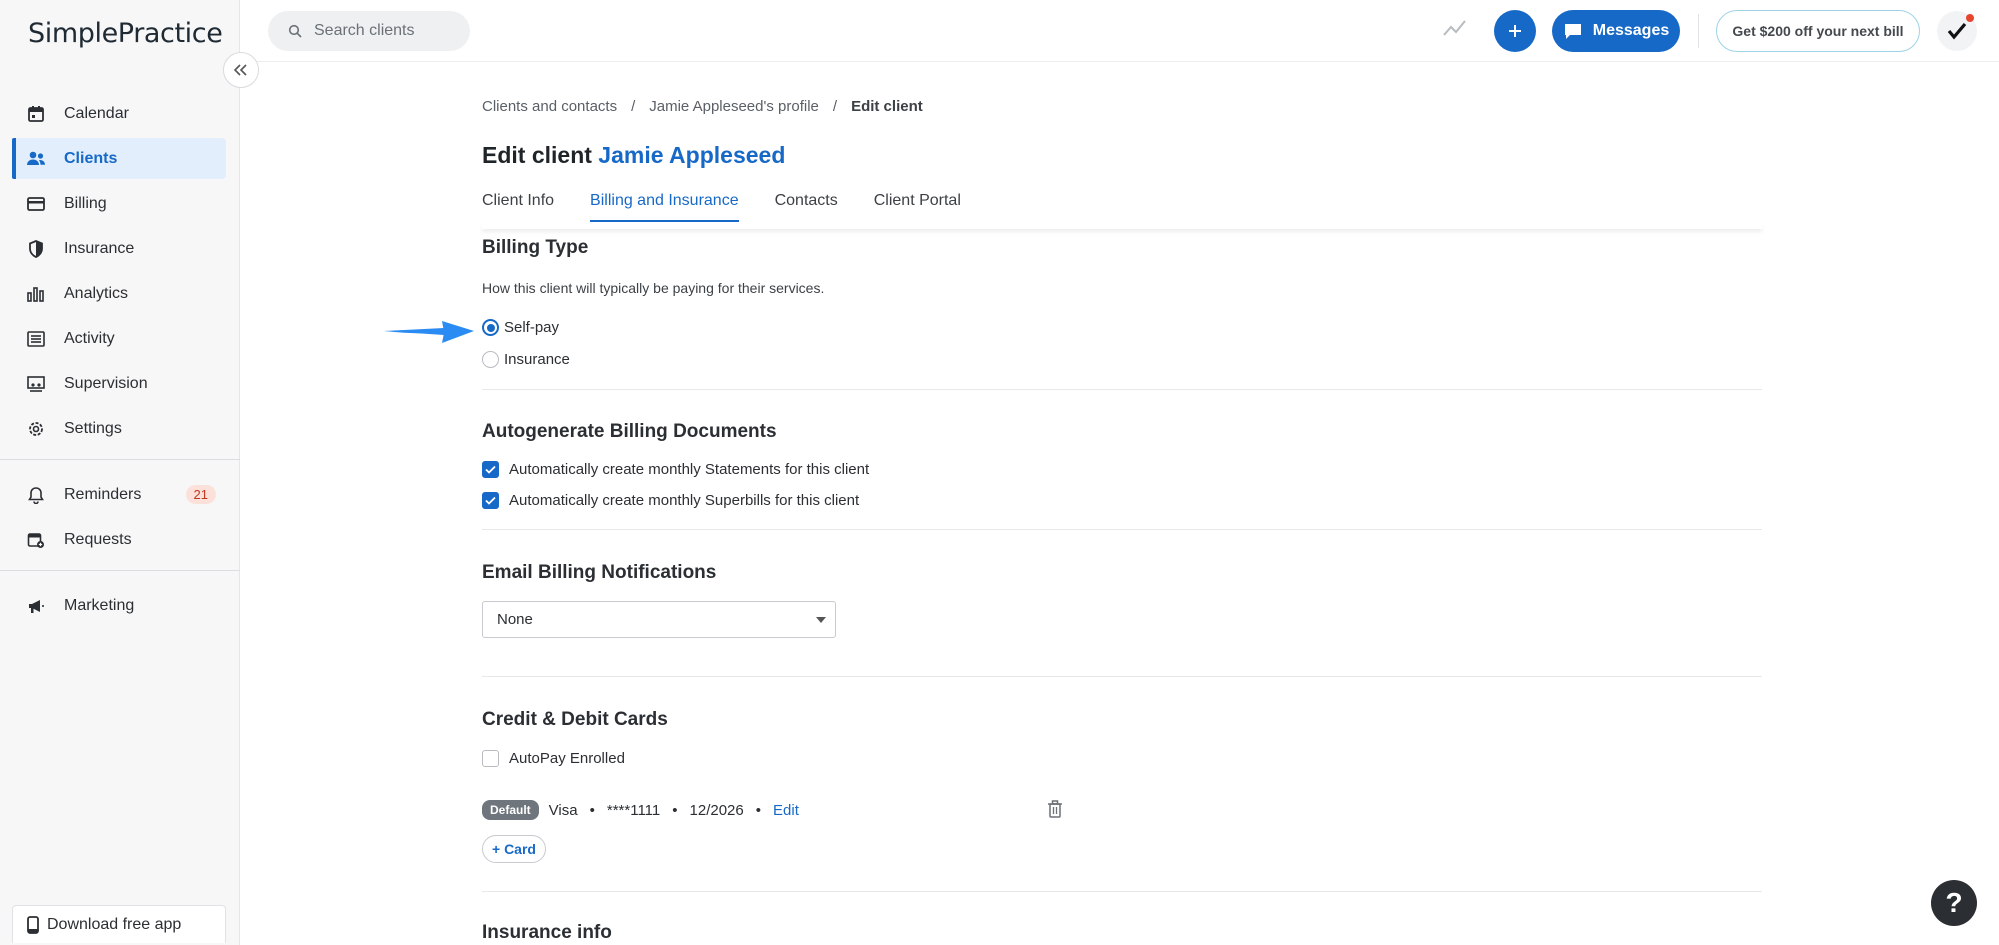 This screenshot has width=1999, height=945. I want to click on bar-chart-icon, so click(36, 294).